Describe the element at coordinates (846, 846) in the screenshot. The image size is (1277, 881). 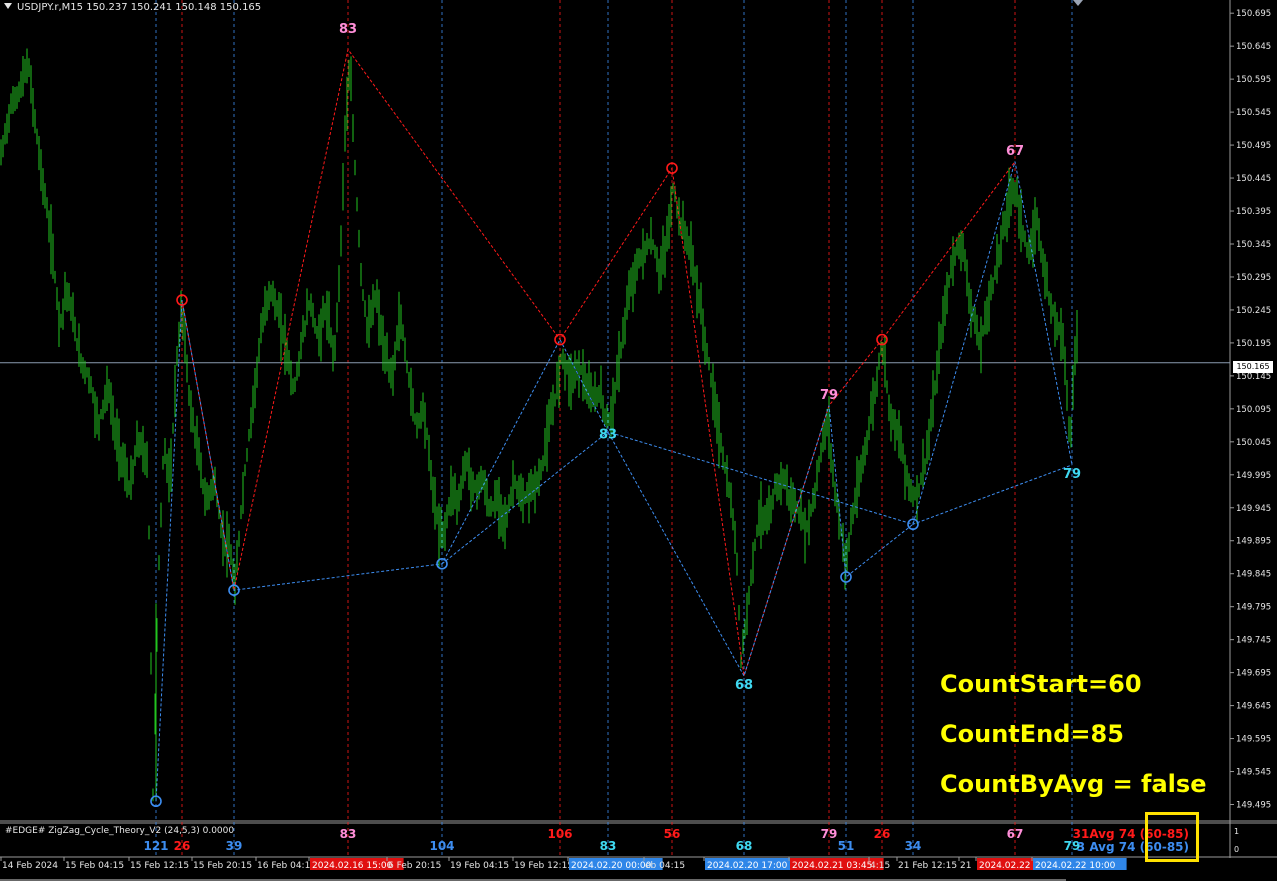
I see `indicator-count-label: 51` at that location.